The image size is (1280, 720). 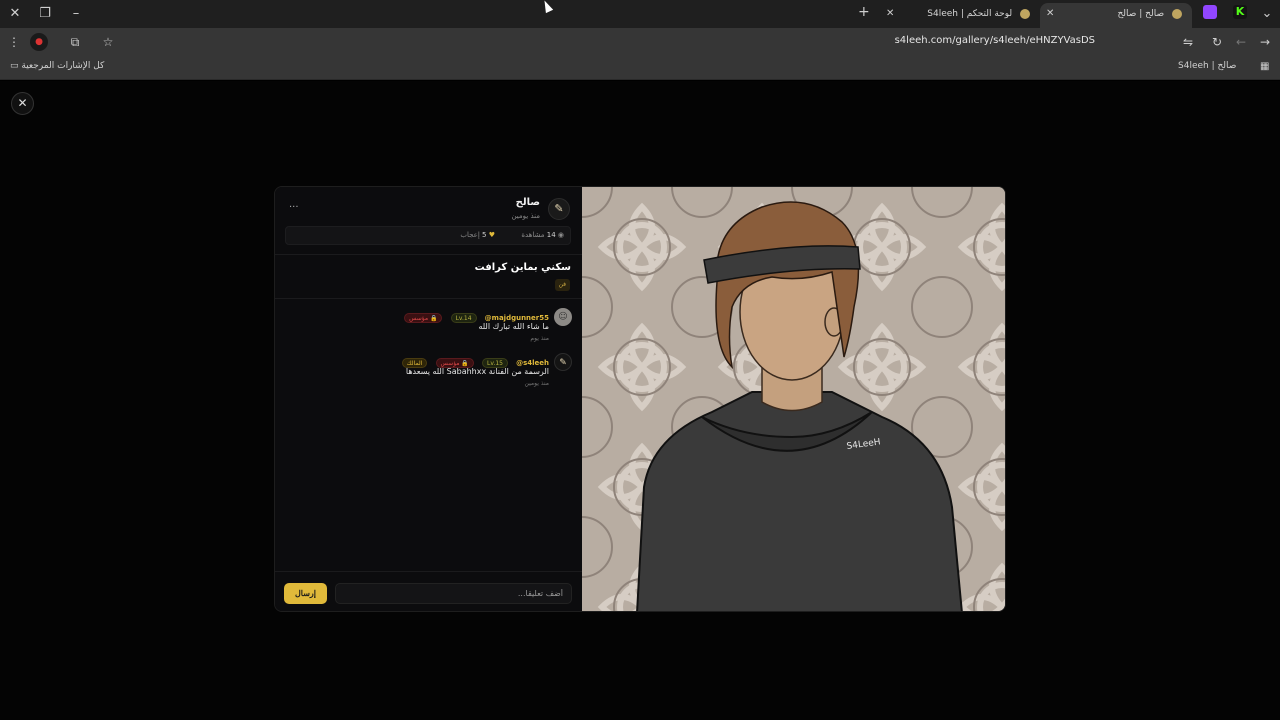 What do you see at coordinates (14, 42) in the screenshot?
I see `menu-kebab-icon: ⋮` at bounding box center [14, 42].